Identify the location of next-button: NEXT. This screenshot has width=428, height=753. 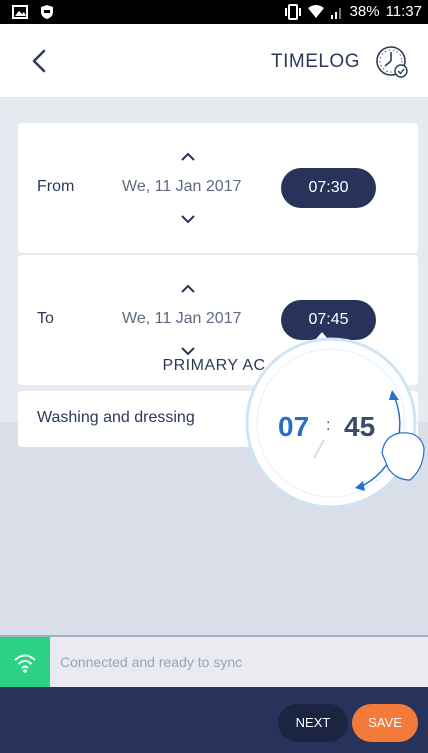
(313, 723).